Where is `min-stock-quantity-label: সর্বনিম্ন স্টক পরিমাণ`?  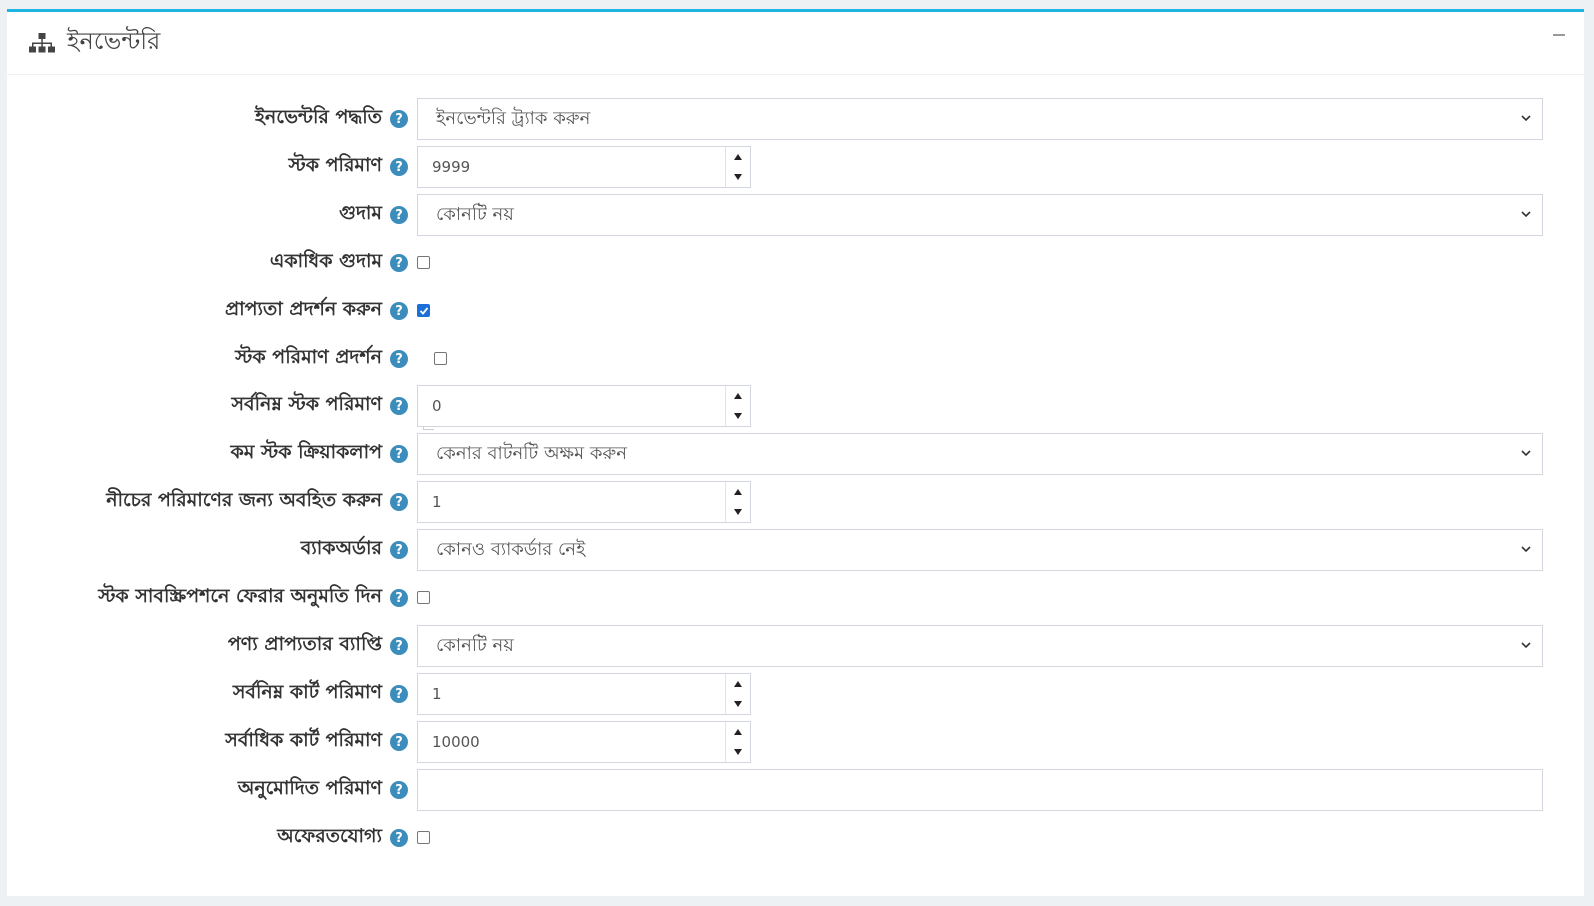
min-stock-quantity-label: সর্বনিম্ন স্টক পরিমাণ is located at coordinates (306, 404).